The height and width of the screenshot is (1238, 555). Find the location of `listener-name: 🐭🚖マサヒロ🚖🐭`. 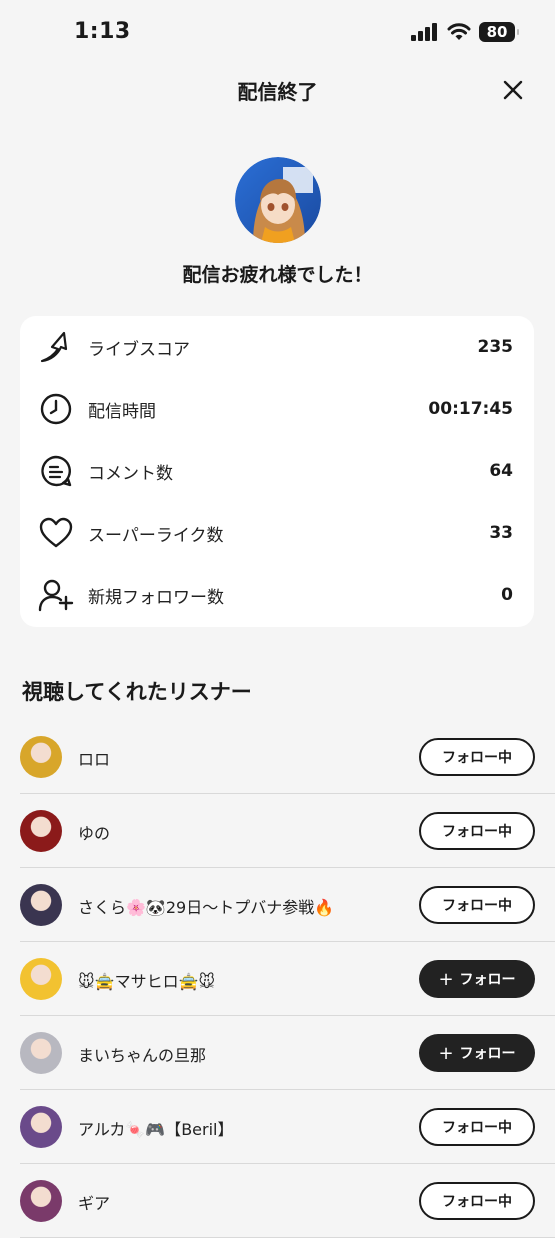

listener-name: 🐭🚖マサヒロ🚖🐭 is located at coordinates (147, 981).